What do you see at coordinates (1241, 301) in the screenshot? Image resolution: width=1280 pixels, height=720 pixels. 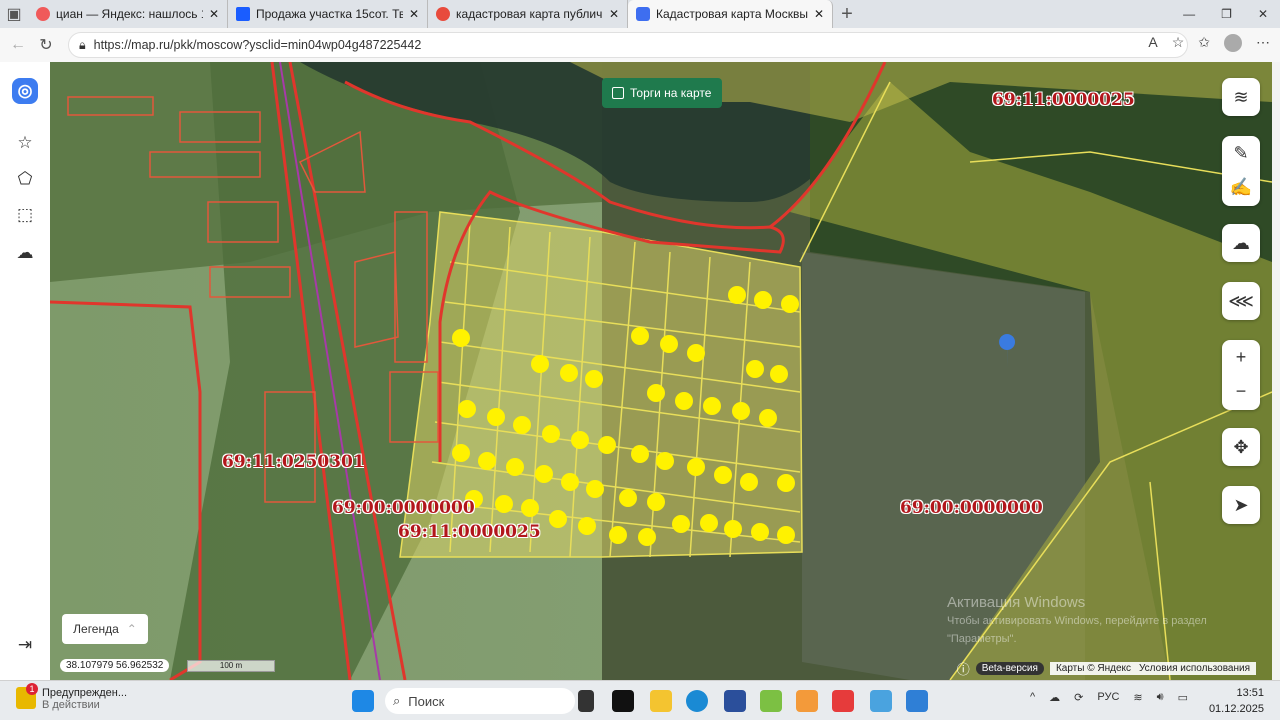 I see `share-button: ⋘` at bounding box center [1241, 301].